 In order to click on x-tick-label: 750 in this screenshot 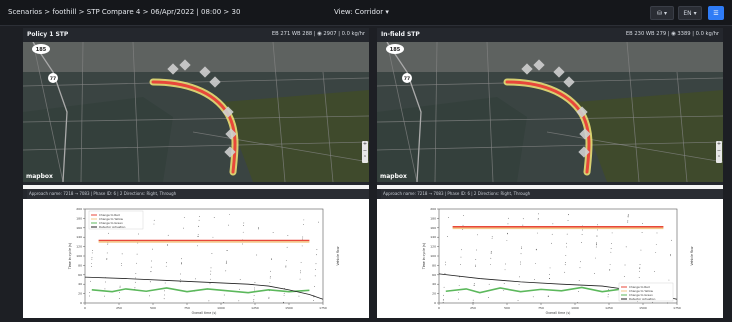, I will do `click(187, 308)`.